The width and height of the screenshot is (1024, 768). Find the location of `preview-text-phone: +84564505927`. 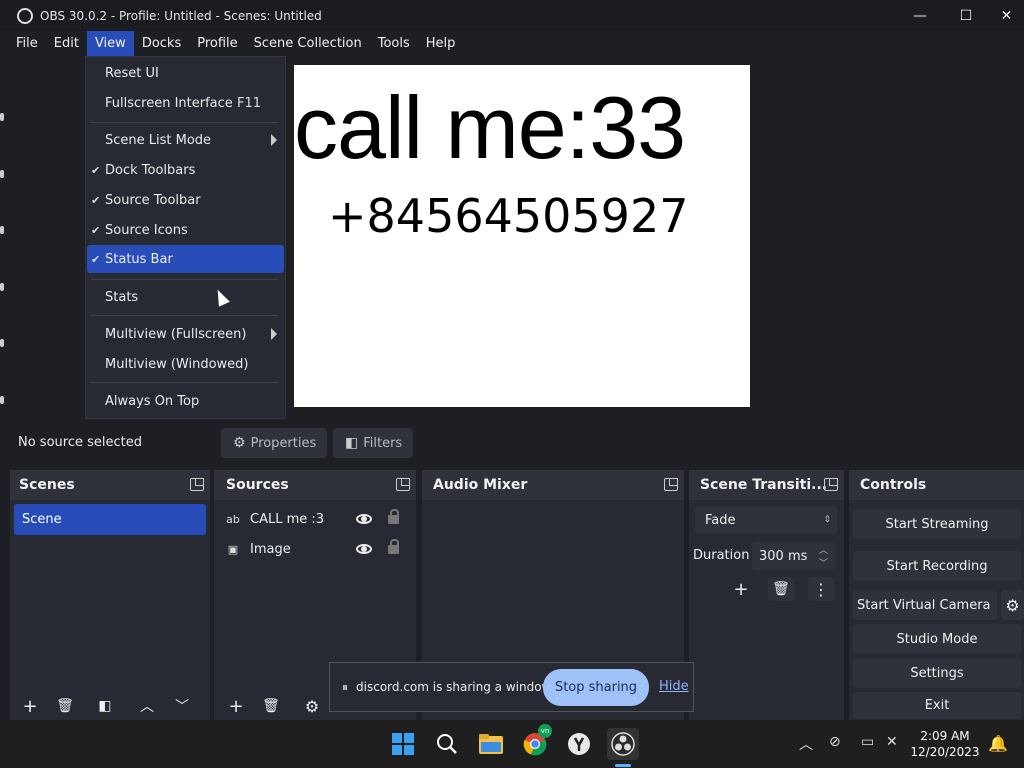

preview-text-phone: +84564505927 is located at coordinates (508, 216).